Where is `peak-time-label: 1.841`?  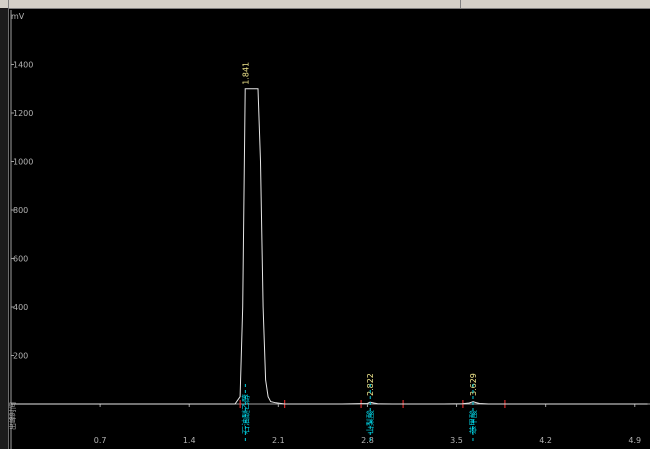
peak-time-label: 1.841 is located at coordinates (245, 73).